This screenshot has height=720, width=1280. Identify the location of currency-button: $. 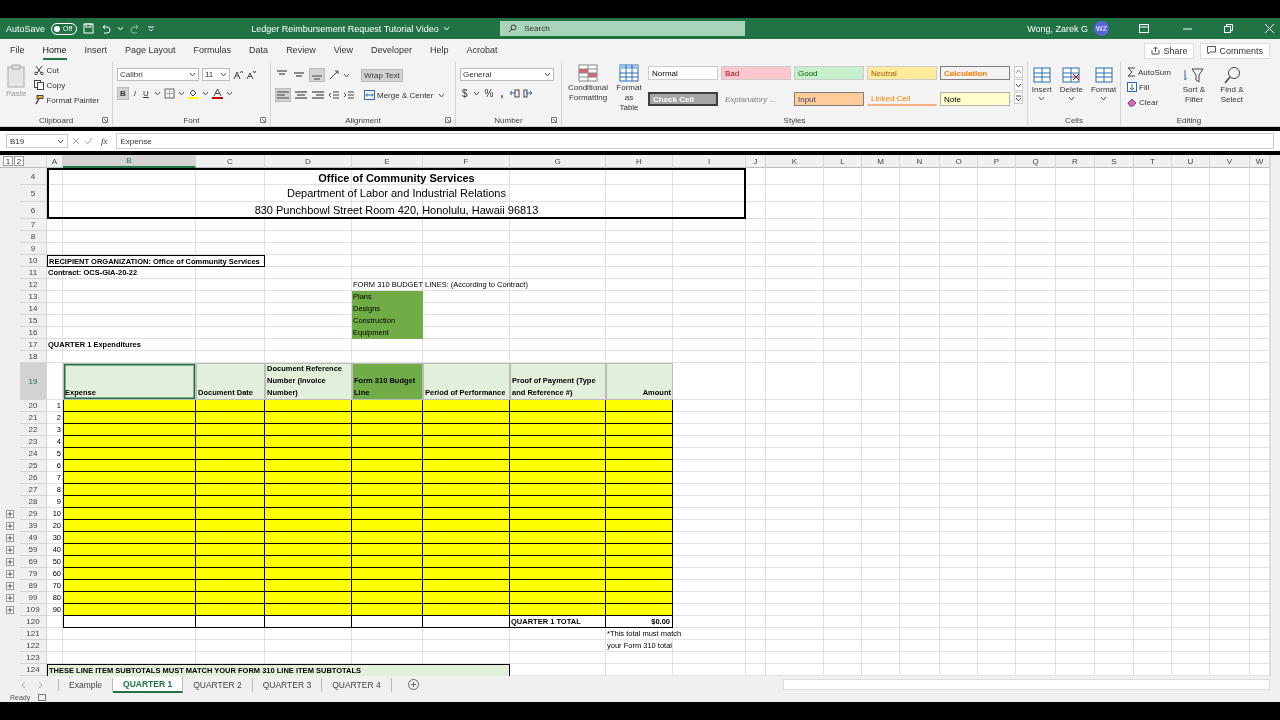
(465, 93).